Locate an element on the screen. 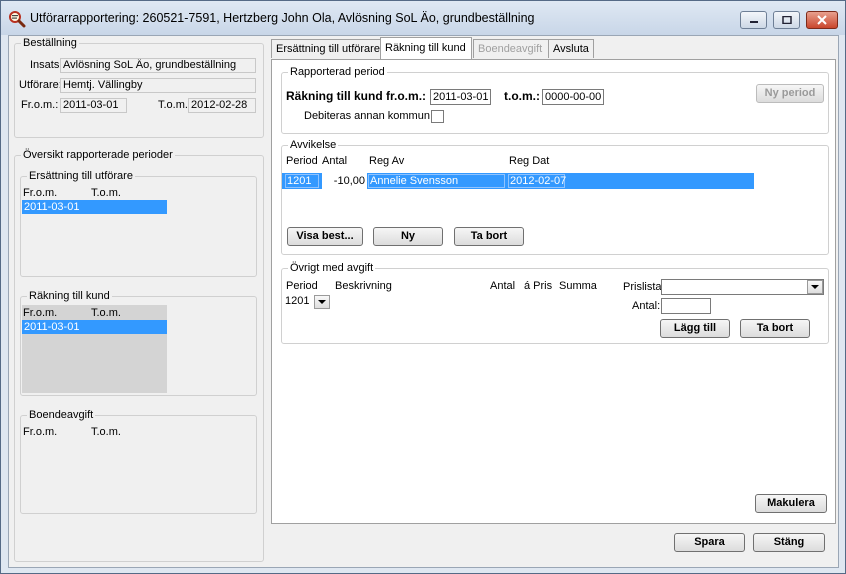 The image size is (846, 574). tom-input: 0000-00-00 is located at coordinates (573, 97).